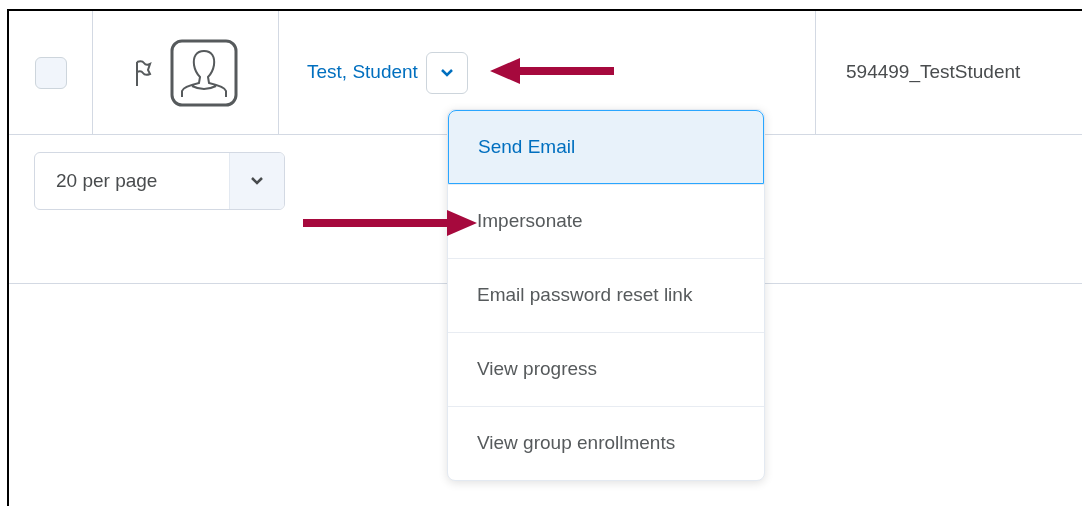 The image size is (1082, 506). I want to click on menu-item: View group enrollments, so click(606, 443).